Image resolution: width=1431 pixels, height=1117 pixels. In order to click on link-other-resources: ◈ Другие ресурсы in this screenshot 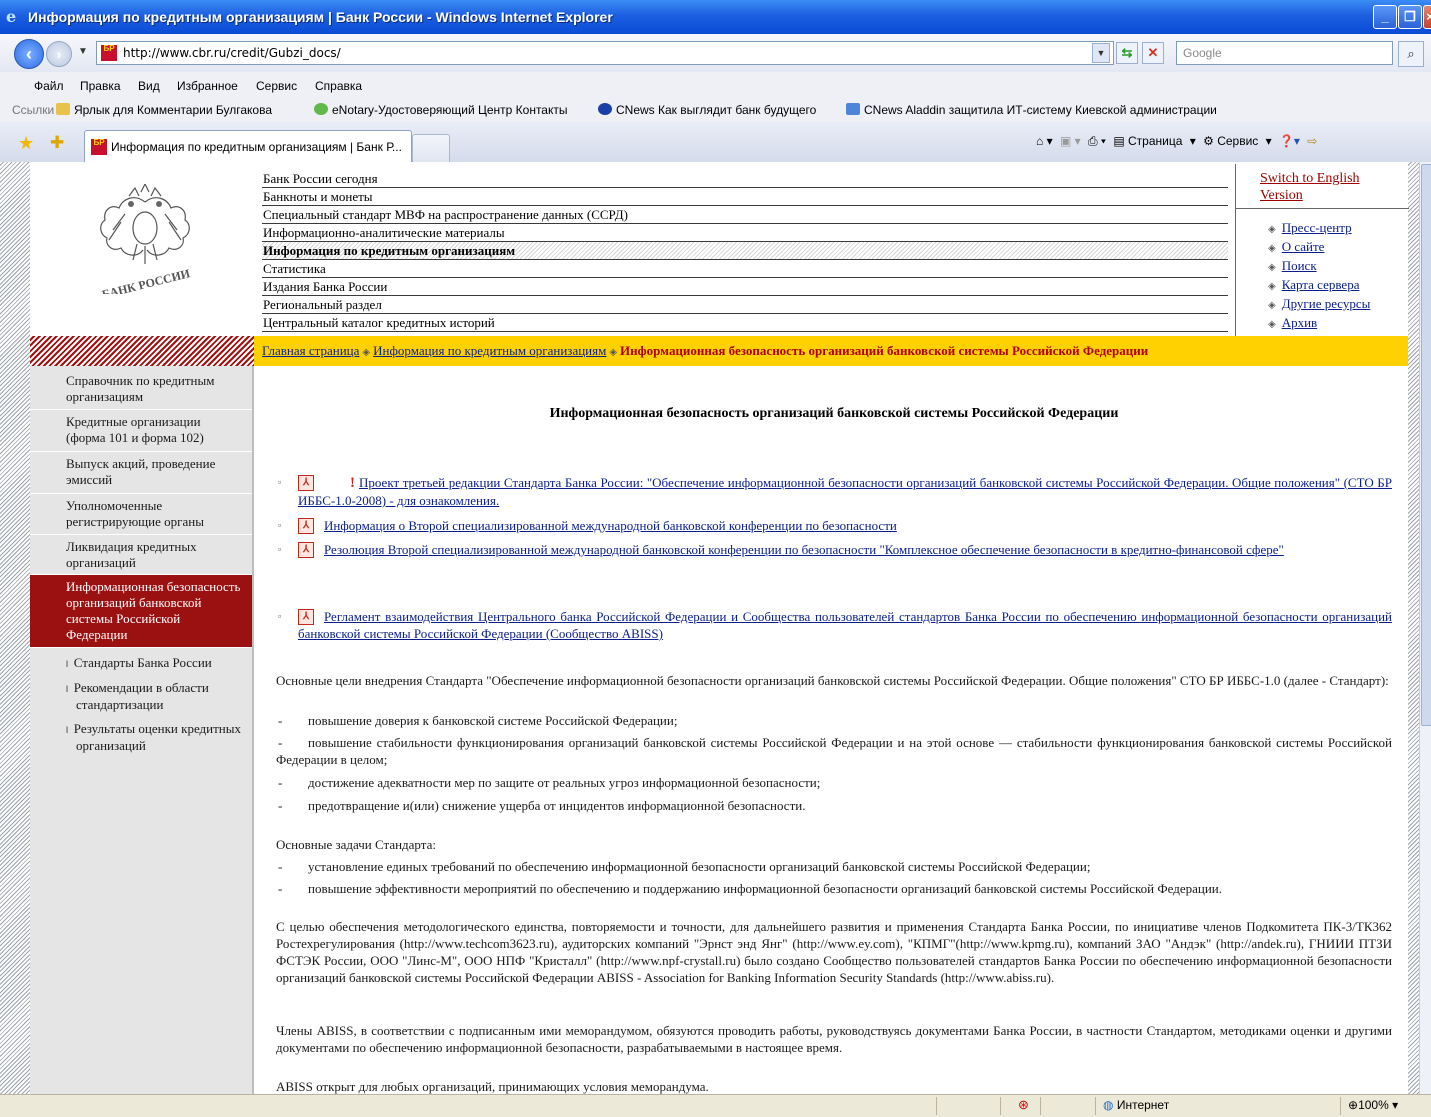, I will do `click(1319, 304)`.